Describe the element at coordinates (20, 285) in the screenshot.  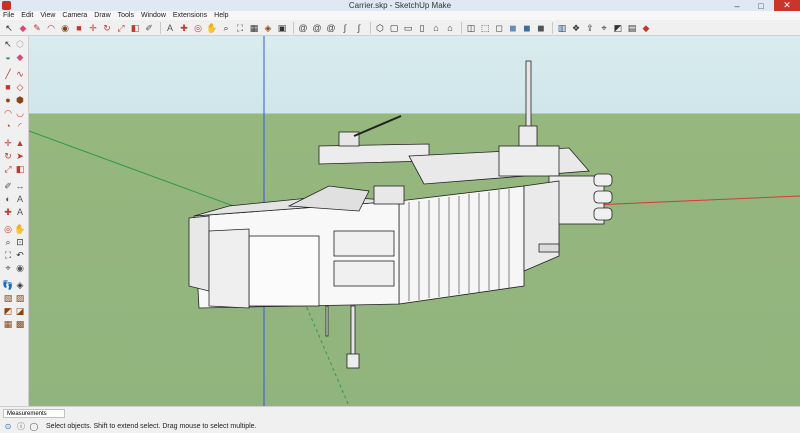
I see `section-icon: ◈` at that location.